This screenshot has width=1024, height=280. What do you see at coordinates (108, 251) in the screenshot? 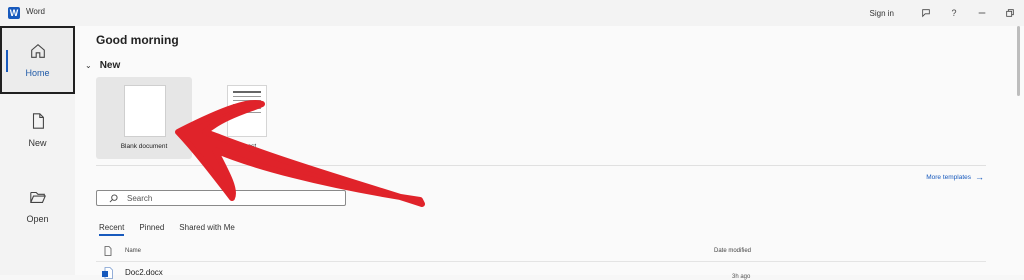
I see `document-type-icon` at bounding box center [108, 251].